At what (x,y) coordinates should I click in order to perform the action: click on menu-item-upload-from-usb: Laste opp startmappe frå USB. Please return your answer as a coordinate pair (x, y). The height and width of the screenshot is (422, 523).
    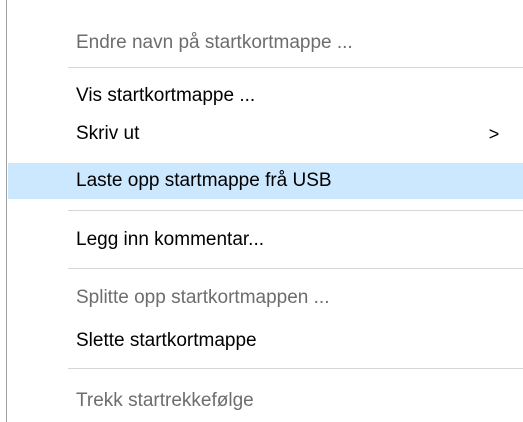
    Looking at the image, I should click on (265, 181).